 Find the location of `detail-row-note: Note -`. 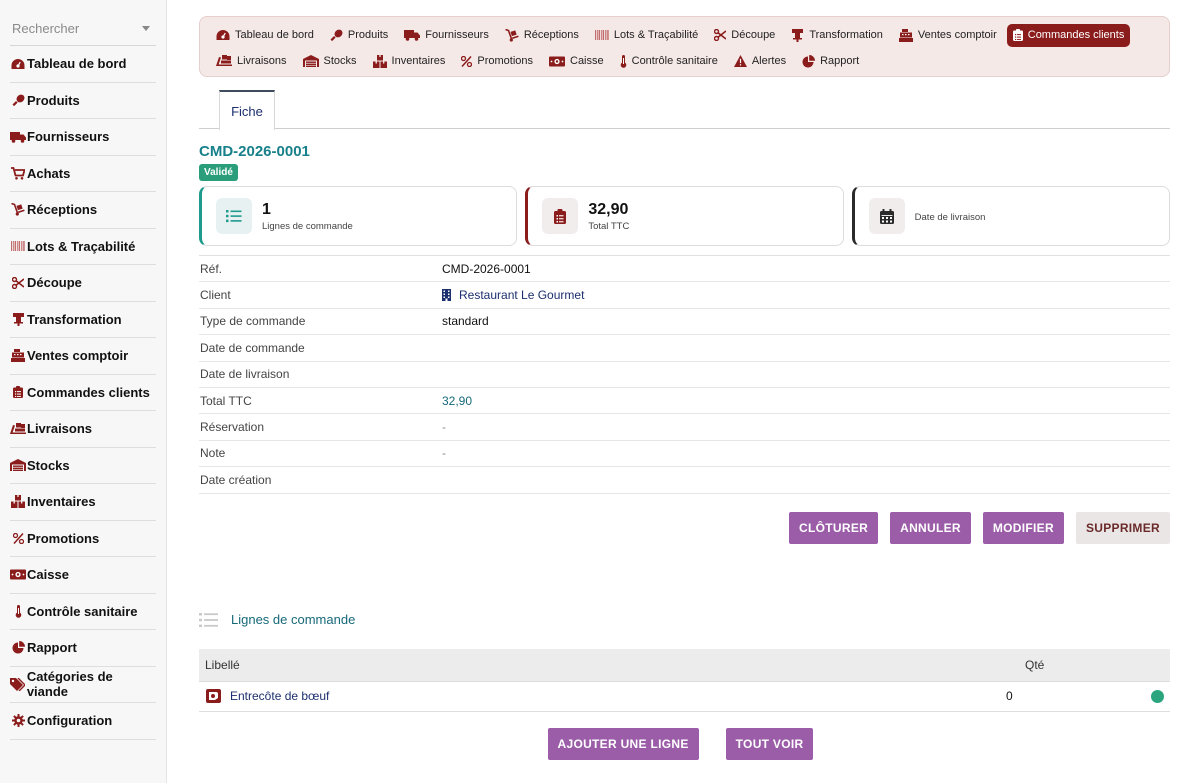

detail-row-note: Note - is located at coordinates (684, 454).